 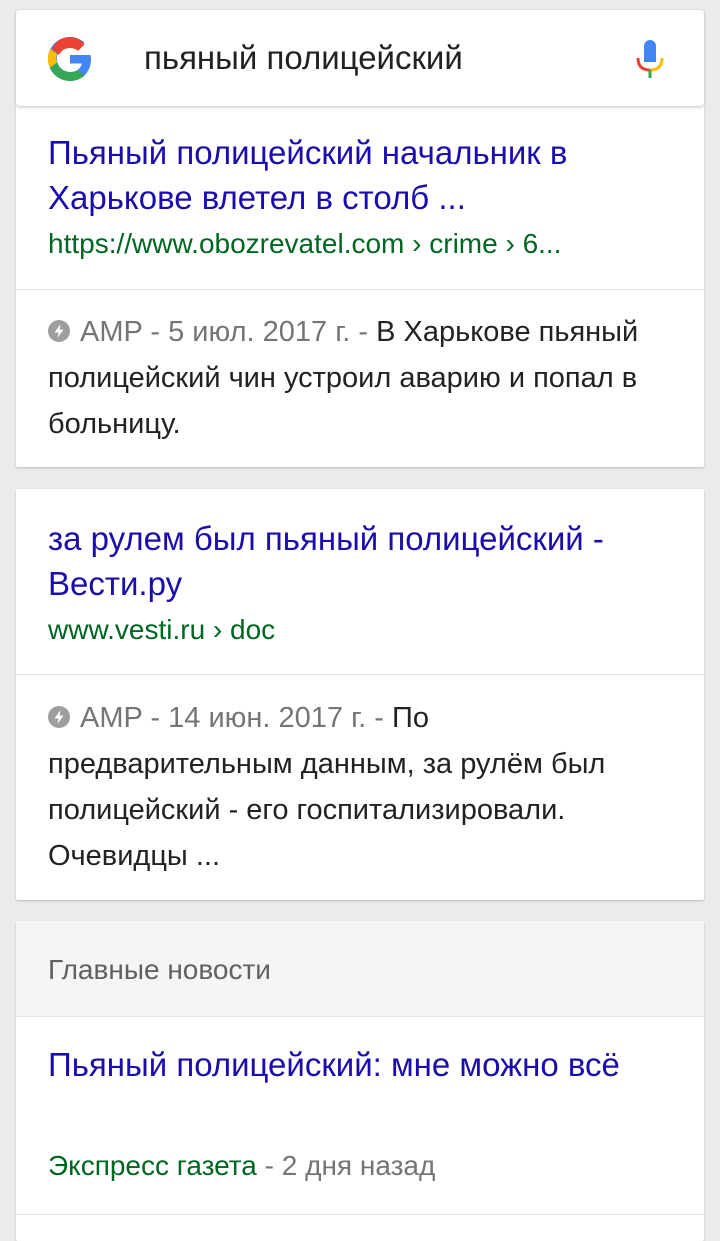 I want to click on news-meta: Экспресс газета - 2 дня назад, so click(x=241, y=1166).